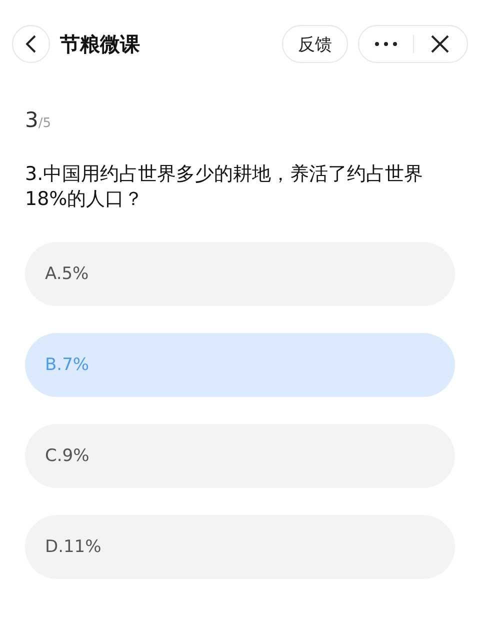 The image size is (480, 640). I want to click on answer-option: A.5%, so click(240, 274).